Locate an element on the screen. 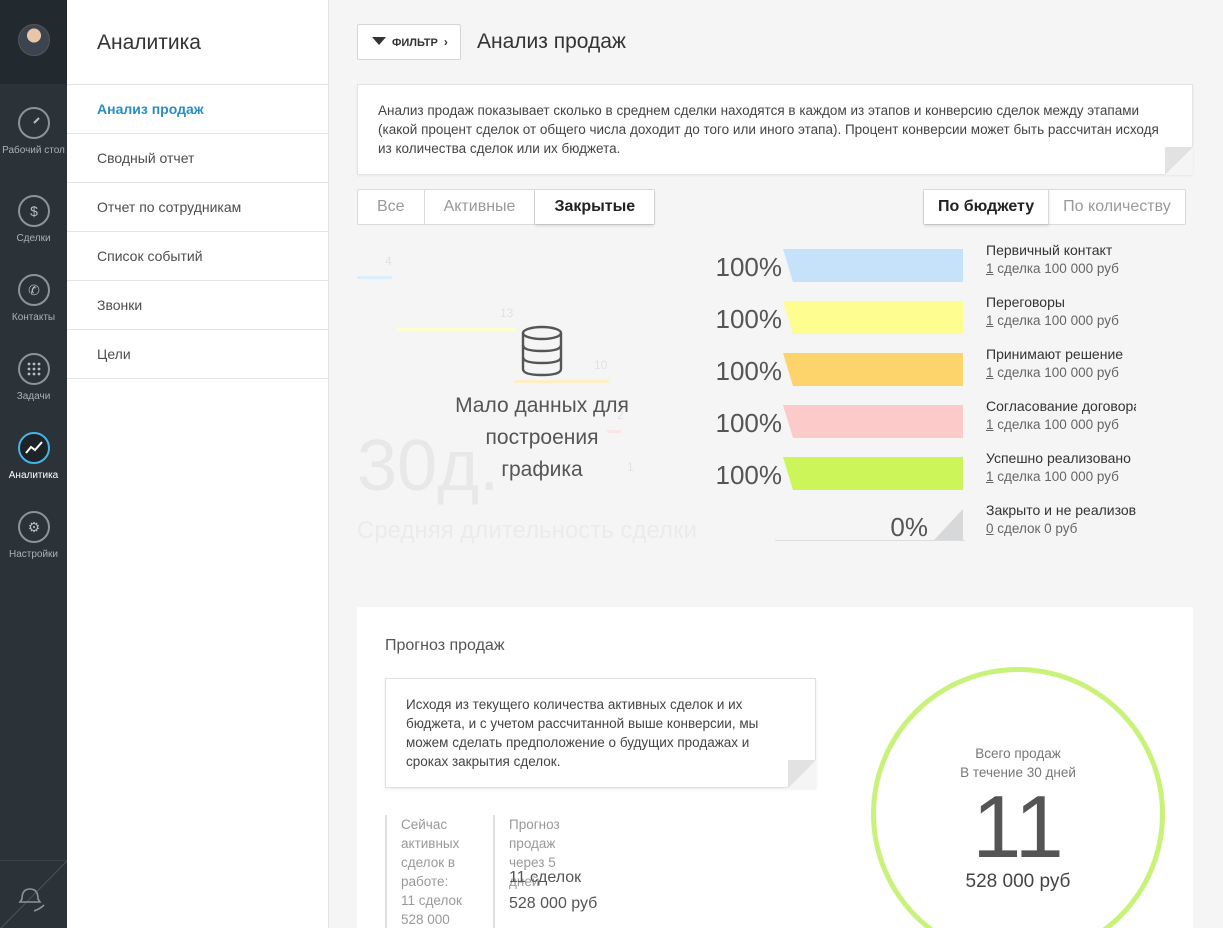 The image size is (1223, 928). nav-label: Задачи is located at coordinates (33, 396).